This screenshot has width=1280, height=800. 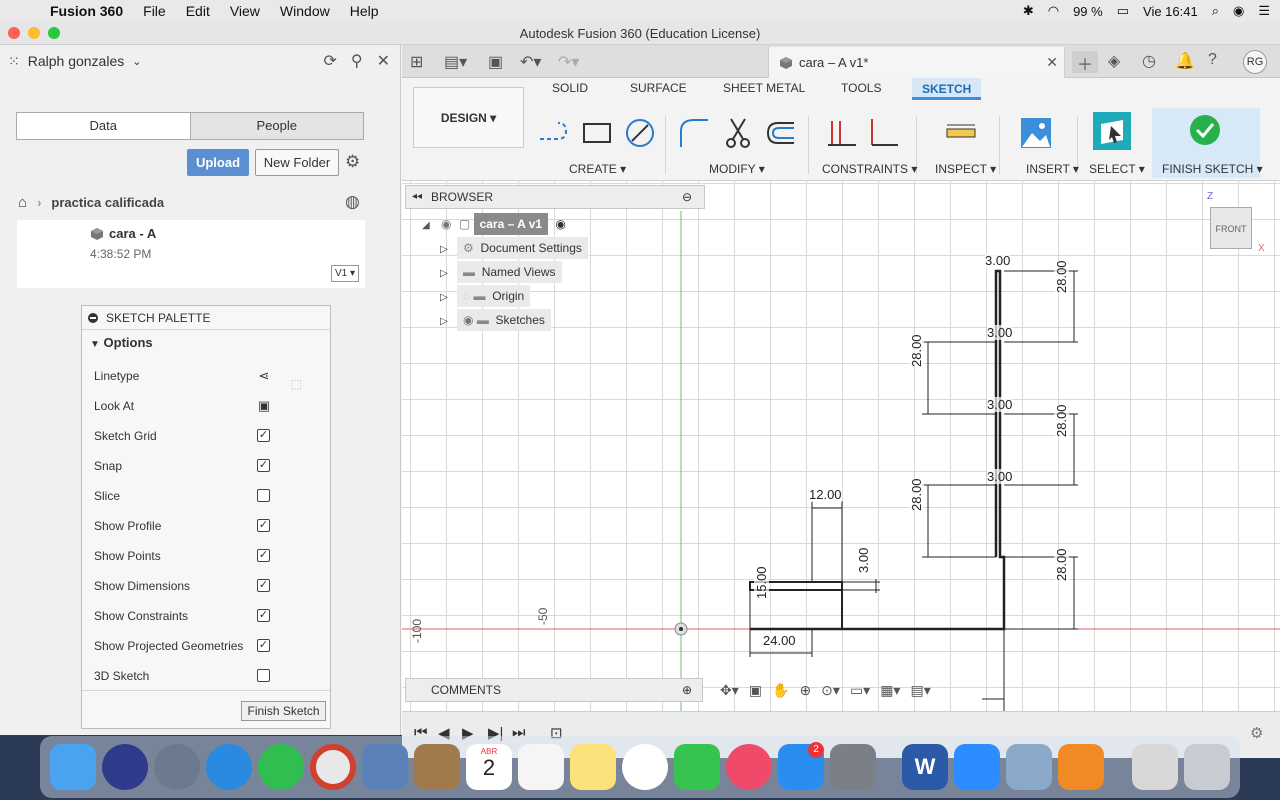 What do you see at coordinates (779, 640) in the screenshot?
I see `dimension-label: 24.00` at bounding box center [779, 640].